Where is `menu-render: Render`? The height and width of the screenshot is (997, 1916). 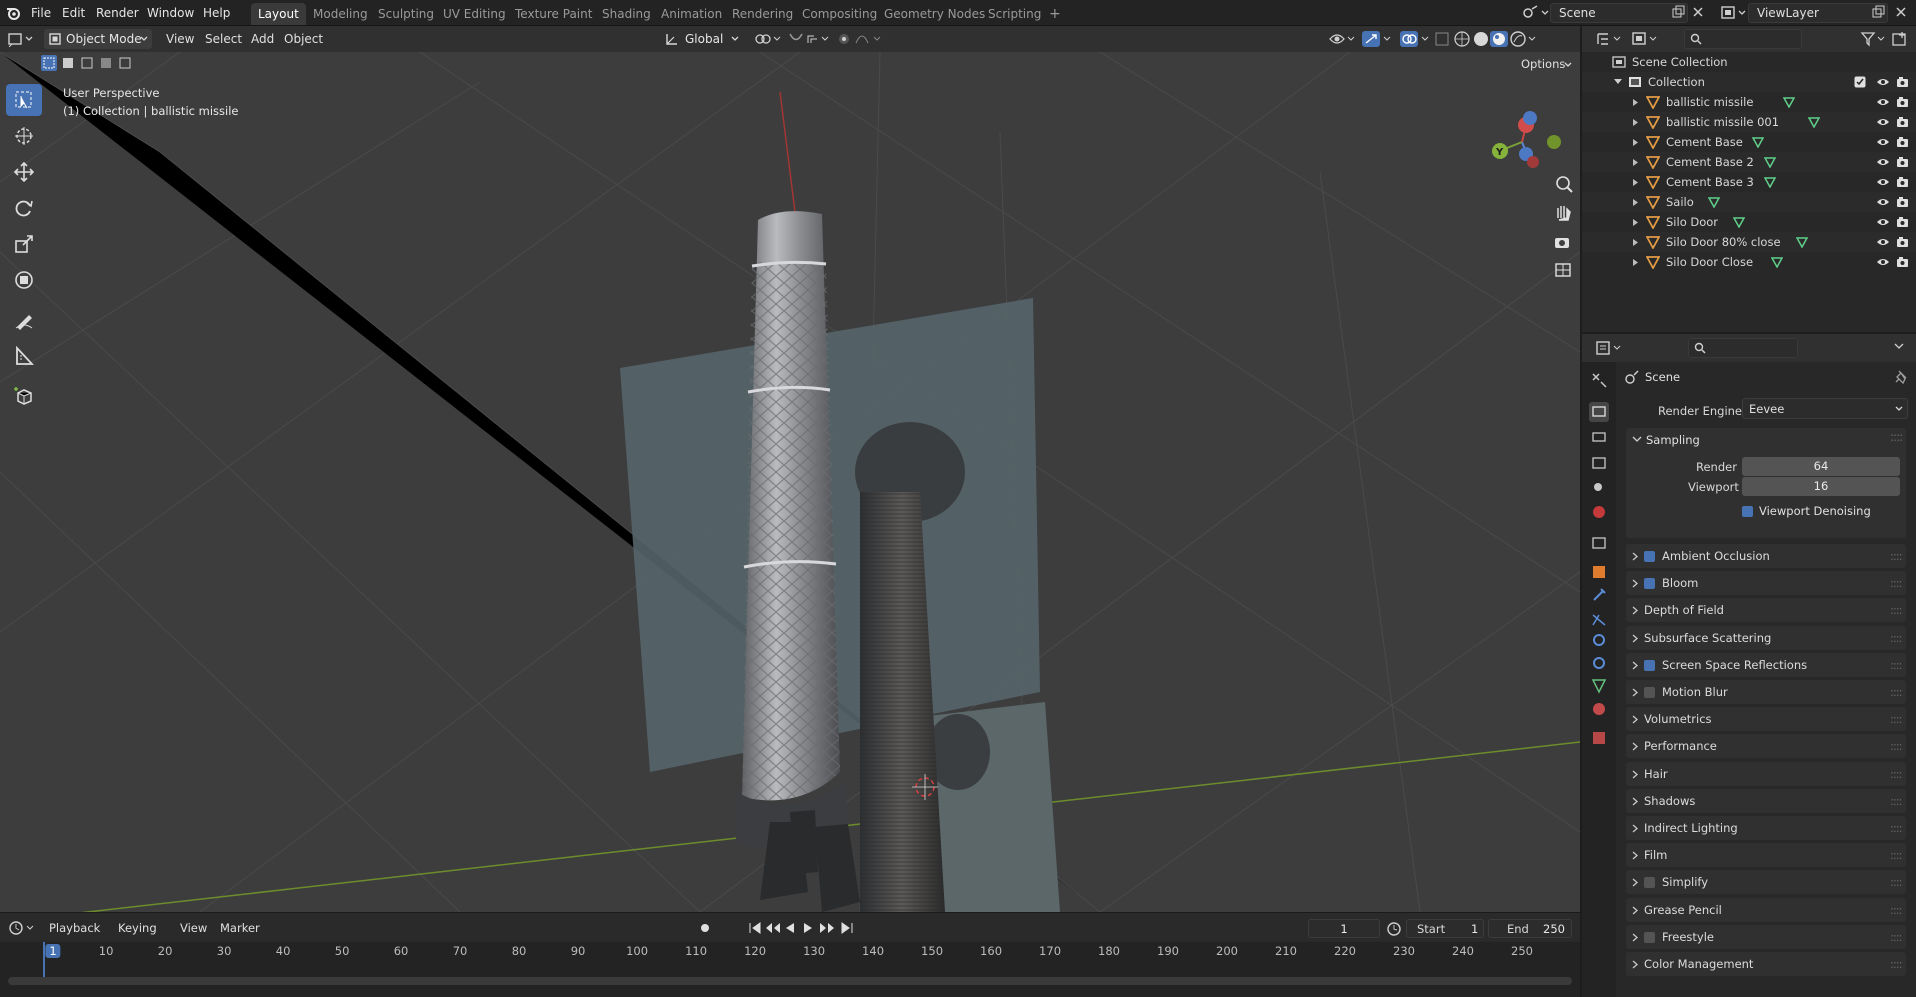
menu-render: Render is located at coordinates (117, 13).